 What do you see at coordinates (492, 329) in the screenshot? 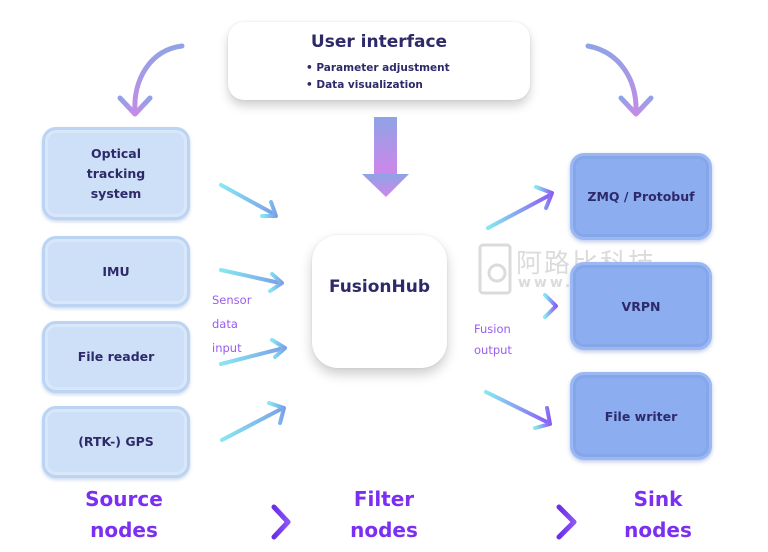
I see `caption-line: Fusion` at bounding box center [492, 329].